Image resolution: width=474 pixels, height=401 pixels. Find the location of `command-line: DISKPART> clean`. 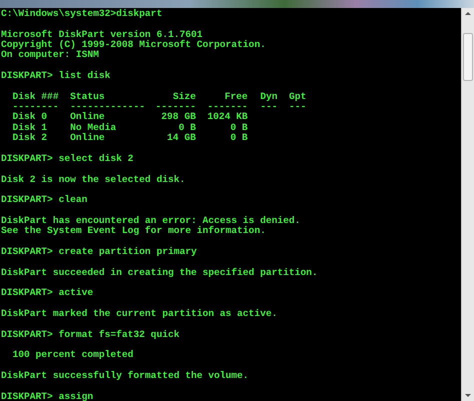

command-line: DISKPART> clean is located at coordinates (44, 200).